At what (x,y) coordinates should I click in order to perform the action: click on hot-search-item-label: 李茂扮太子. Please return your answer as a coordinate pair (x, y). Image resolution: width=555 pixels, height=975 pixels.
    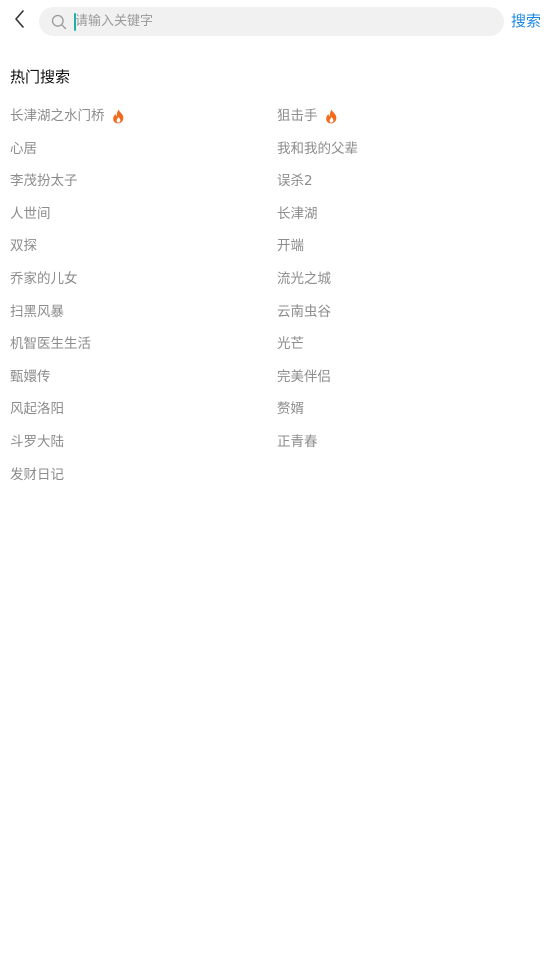
    Looking at the image, I should click on (44, 181).